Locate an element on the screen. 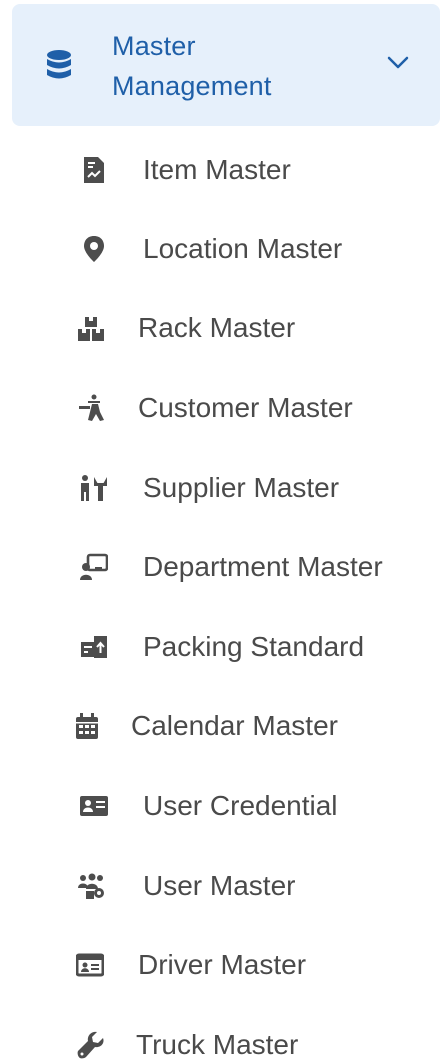  chevron-down-icon is located at coordinates (398, 63).